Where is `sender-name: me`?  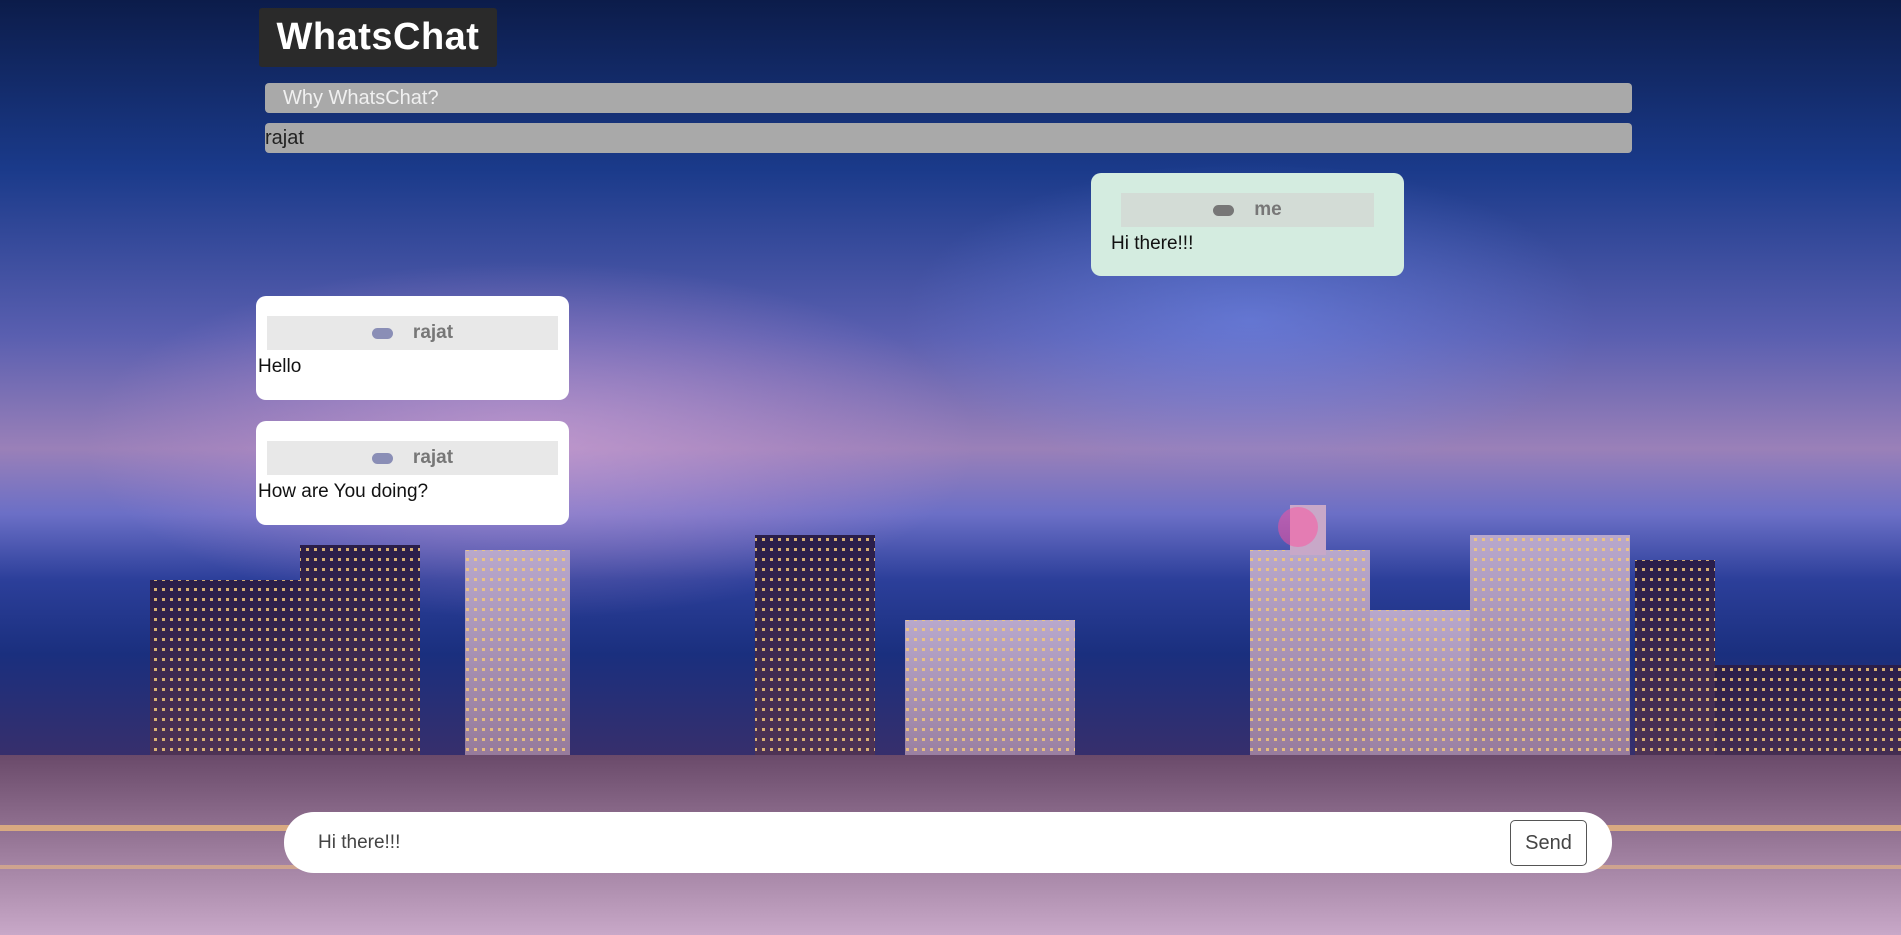
sender-name: me is located at coordinates (1268, 209).